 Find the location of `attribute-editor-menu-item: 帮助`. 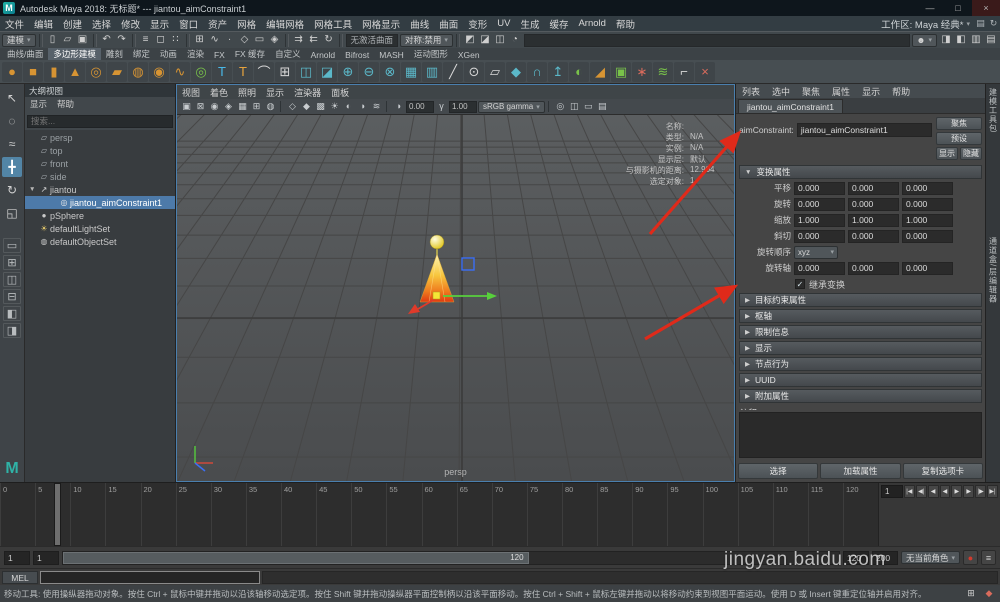

attribute-editor-menu-item: 帮助 is located at coordinates (901, 91).